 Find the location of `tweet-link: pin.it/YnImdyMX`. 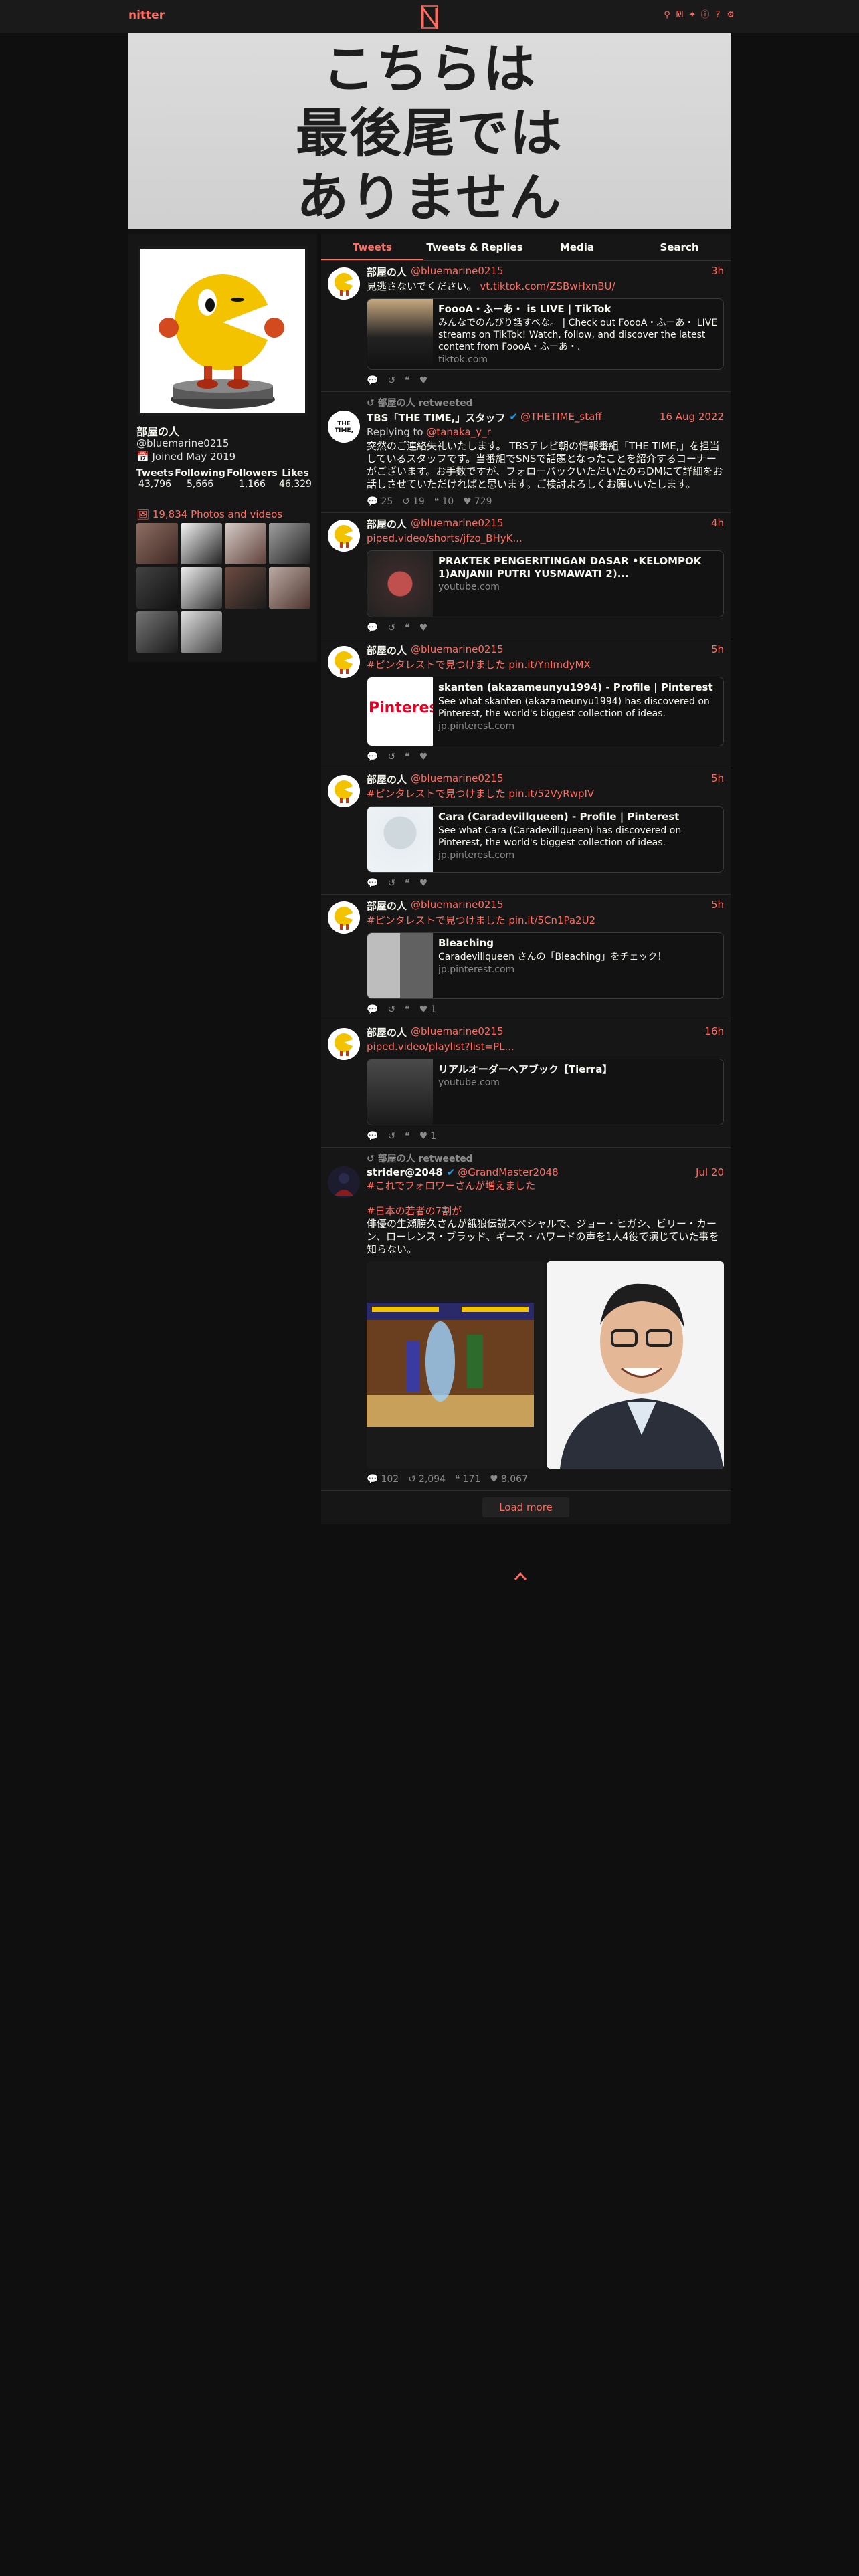

tweet-link: pin.it/YnImdyMX is located at coordinates (549, 665).